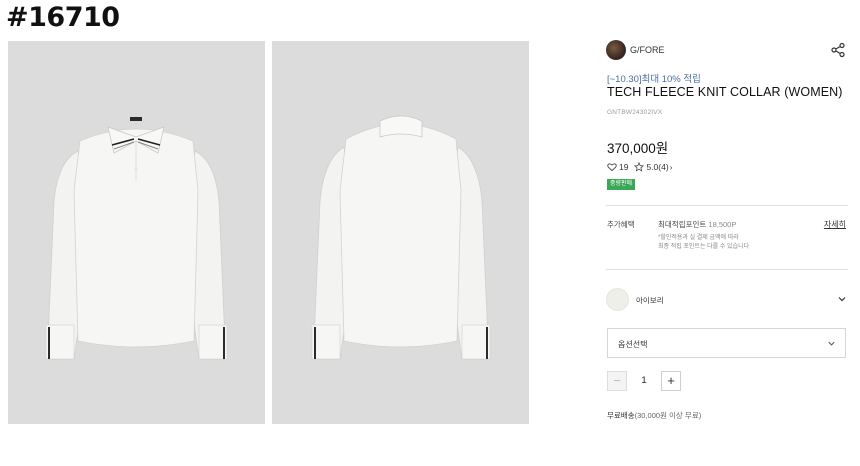 This screenshot has width=860, height=466. Describe the element at coordinates (654, 79) in the screenshot. I see `promo-text: [~10.30]최대 10% 적립` at that location.